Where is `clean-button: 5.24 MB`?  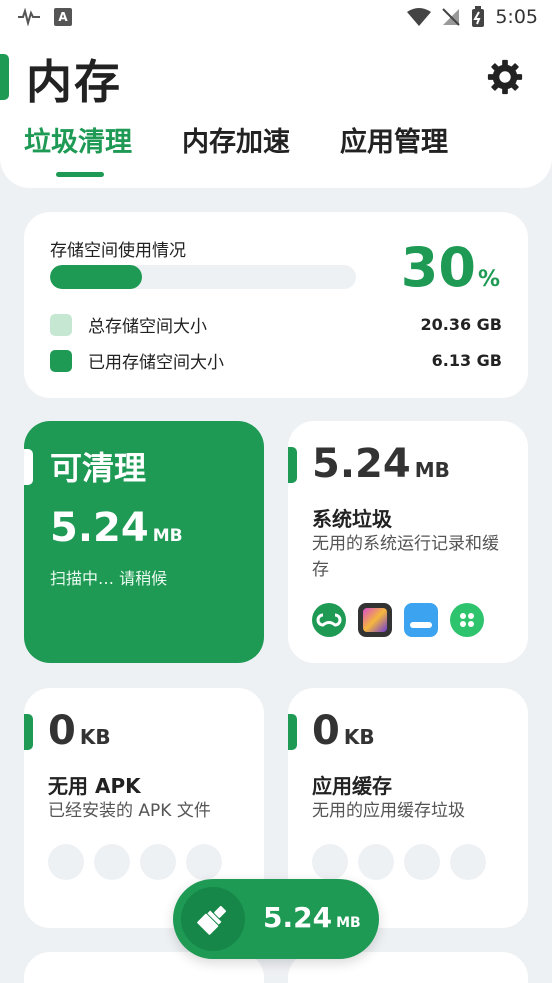 clean-button: 5.24 MB is located at coordinates (276, 919).